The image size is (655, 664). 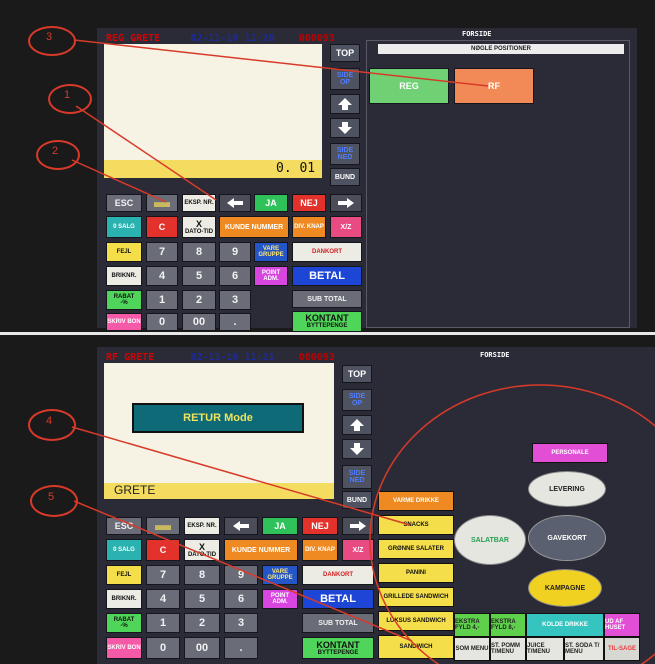 I want to click on annotation-label-4: 4, so click(x=49, y=421).